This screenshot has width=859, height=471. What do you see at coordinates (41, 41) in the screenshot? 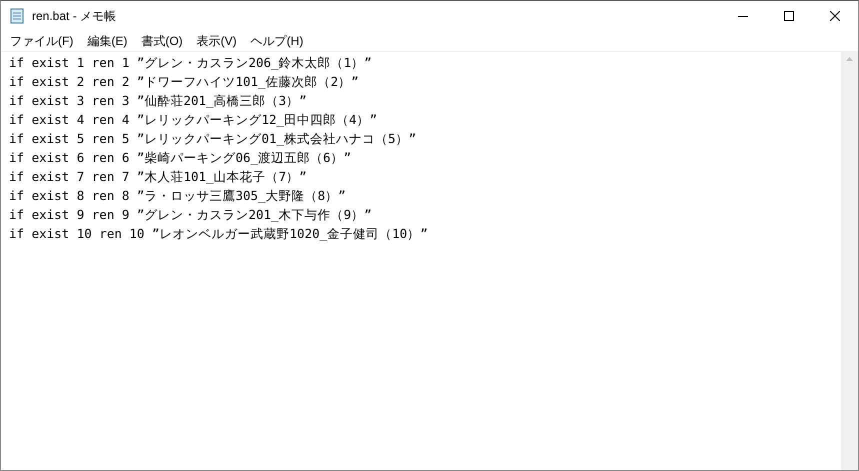
I see `menu-item: ファイル(F)` at bounding box center [41, 41].